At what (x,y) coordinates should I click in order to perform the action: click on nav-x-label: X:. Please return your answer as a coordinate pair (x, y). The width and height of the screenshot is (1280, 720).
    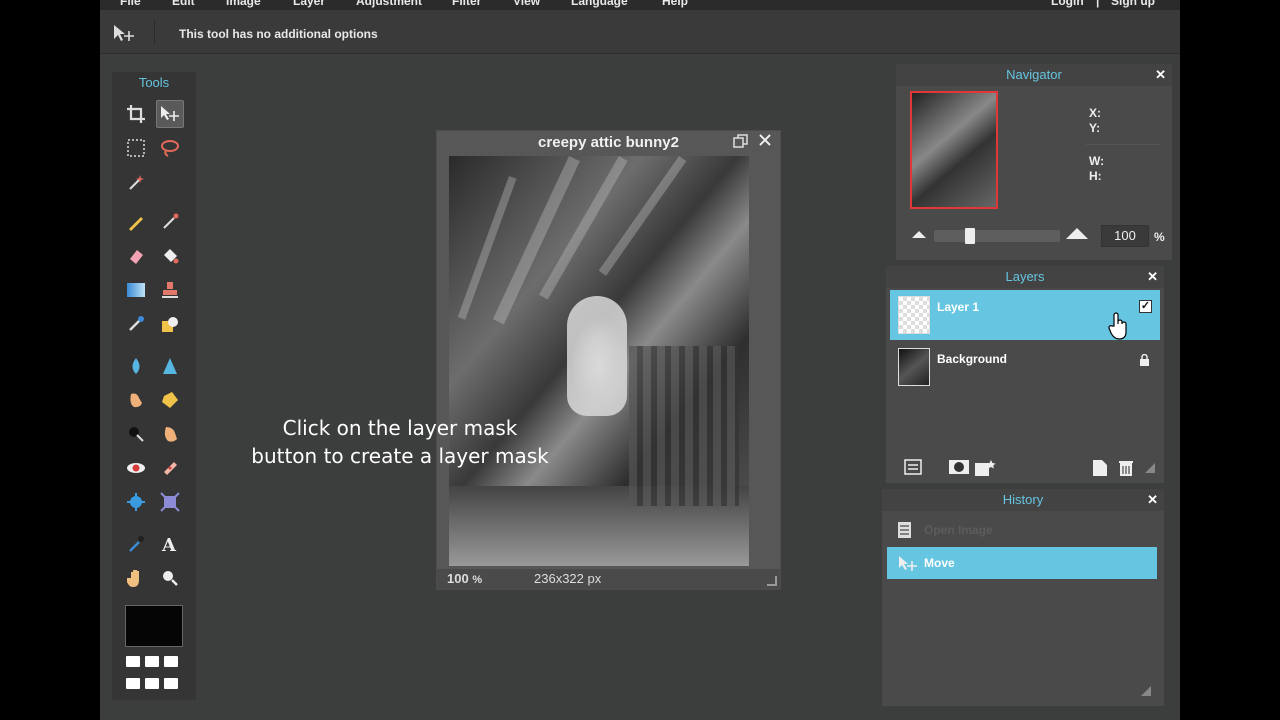
    Looking at the image, I should click on (1095, 113).